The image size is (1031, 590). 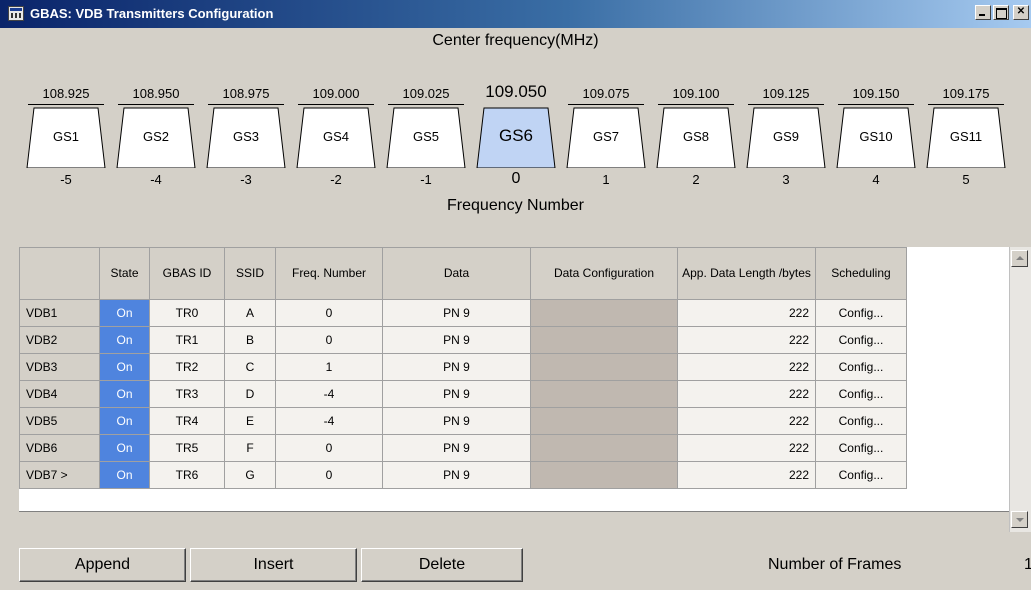 I want to click on station-4: 109.000 GS4 -2, so click(x=336, y=146).